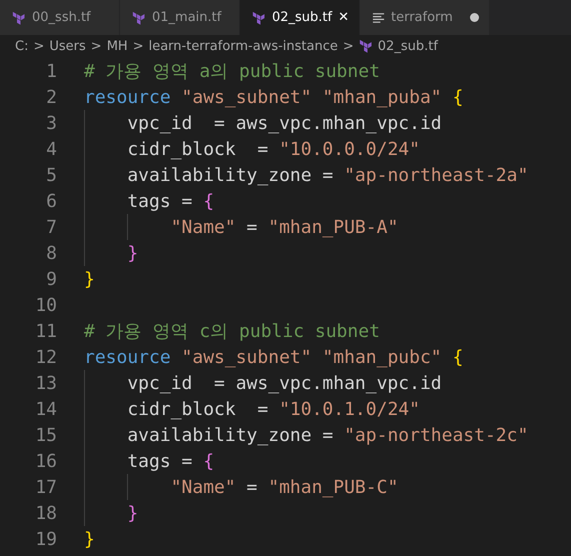  I want to click on close-icon: ✕, so click(343, 17).